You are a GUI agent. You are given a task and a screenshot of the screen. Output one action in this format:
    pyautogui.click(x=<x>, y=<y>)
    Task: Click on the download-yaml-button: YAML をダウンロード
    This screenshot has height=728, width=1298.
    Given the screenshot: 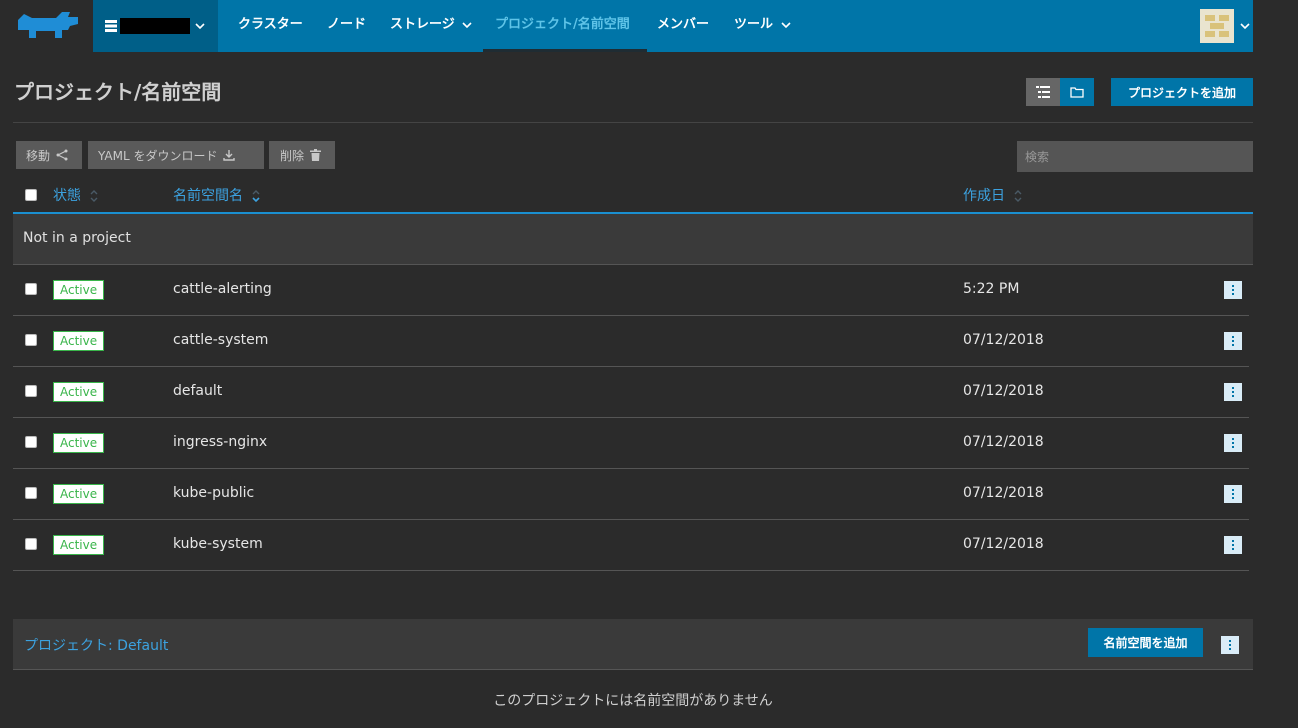 What is the action you would take?
    pyautogui.click(x=176, y=155)
    